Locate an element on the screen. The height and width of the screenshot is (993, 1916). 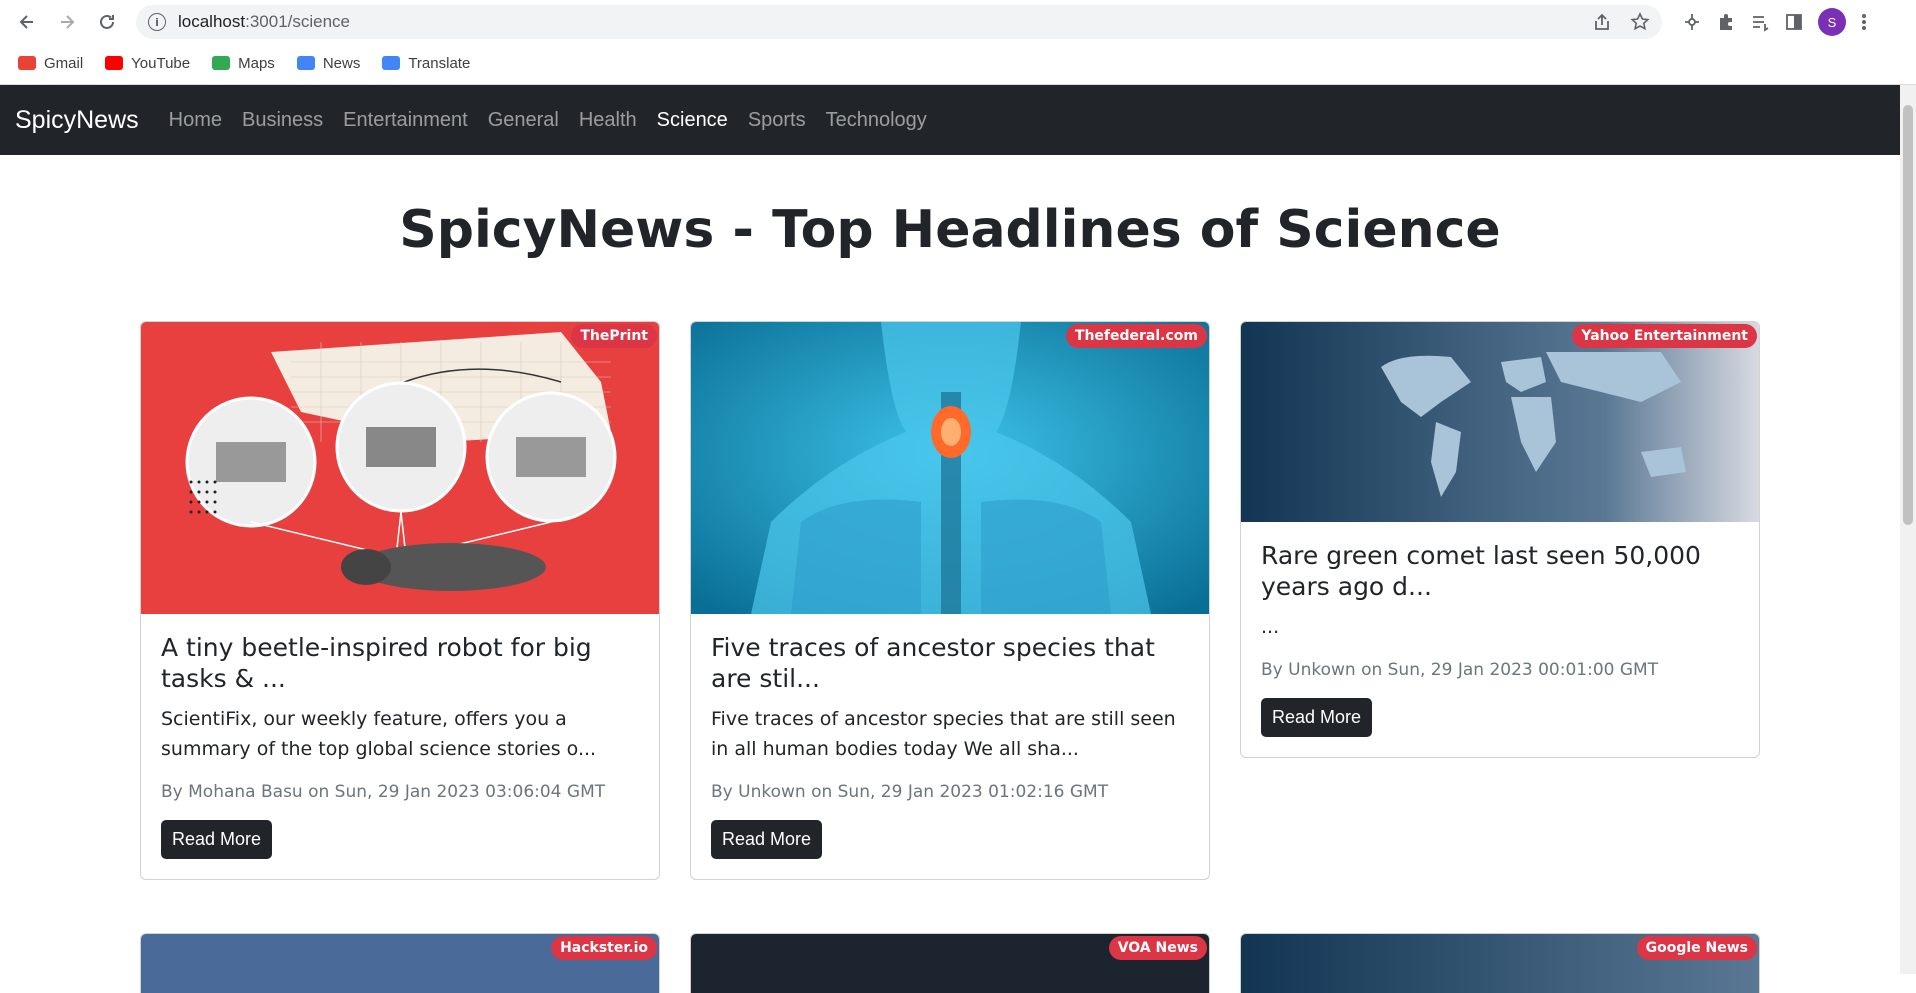
bookmark-translate: Translate is located at coordinates (426, 63).